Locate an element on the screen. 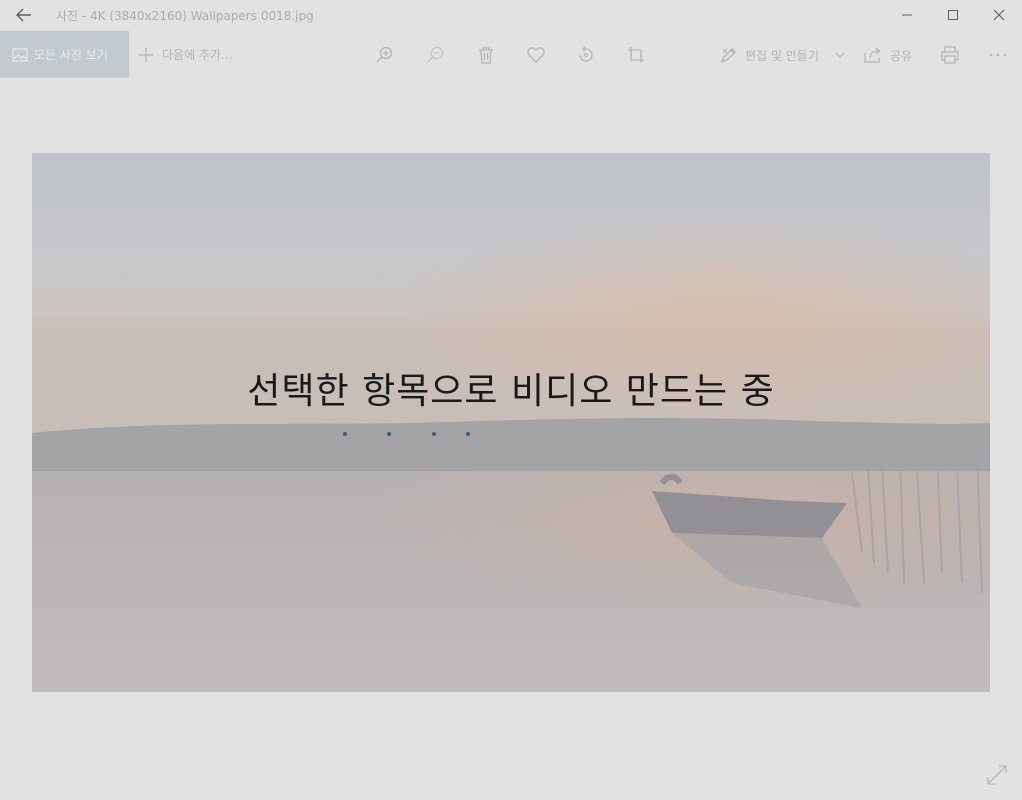  trash-icon is located at coordinates (486, 55).